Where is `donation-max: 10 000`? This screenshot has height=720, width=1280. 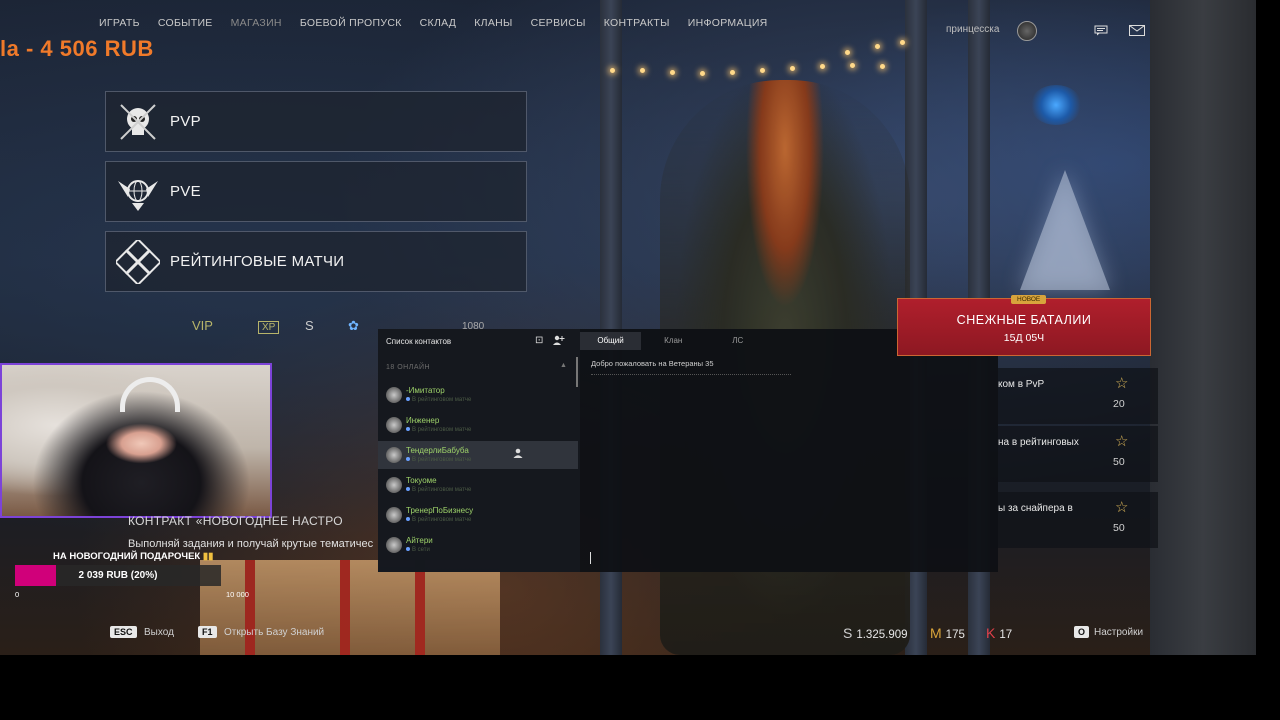
donation-max: 10 000 is located at coordinates (237, 594).